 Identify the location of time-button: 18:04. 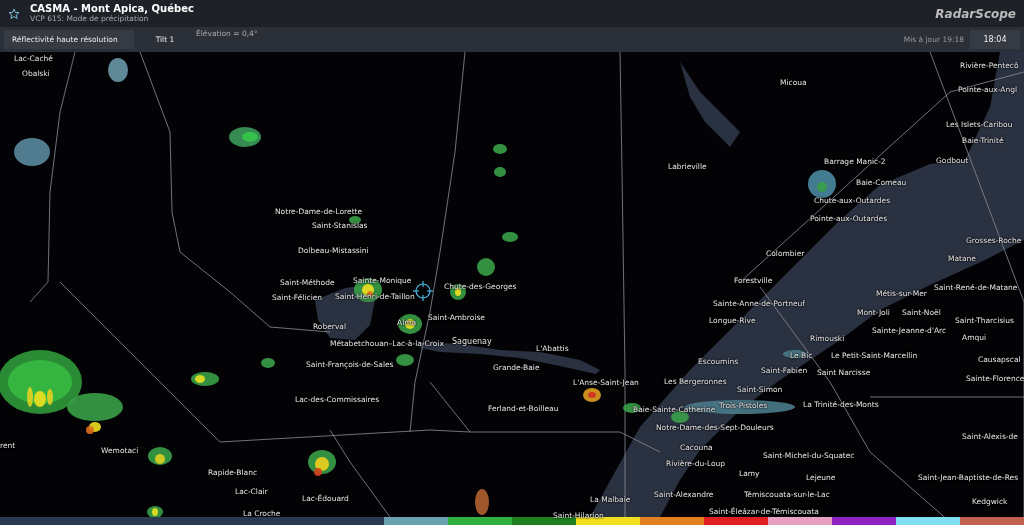
(995, 39).